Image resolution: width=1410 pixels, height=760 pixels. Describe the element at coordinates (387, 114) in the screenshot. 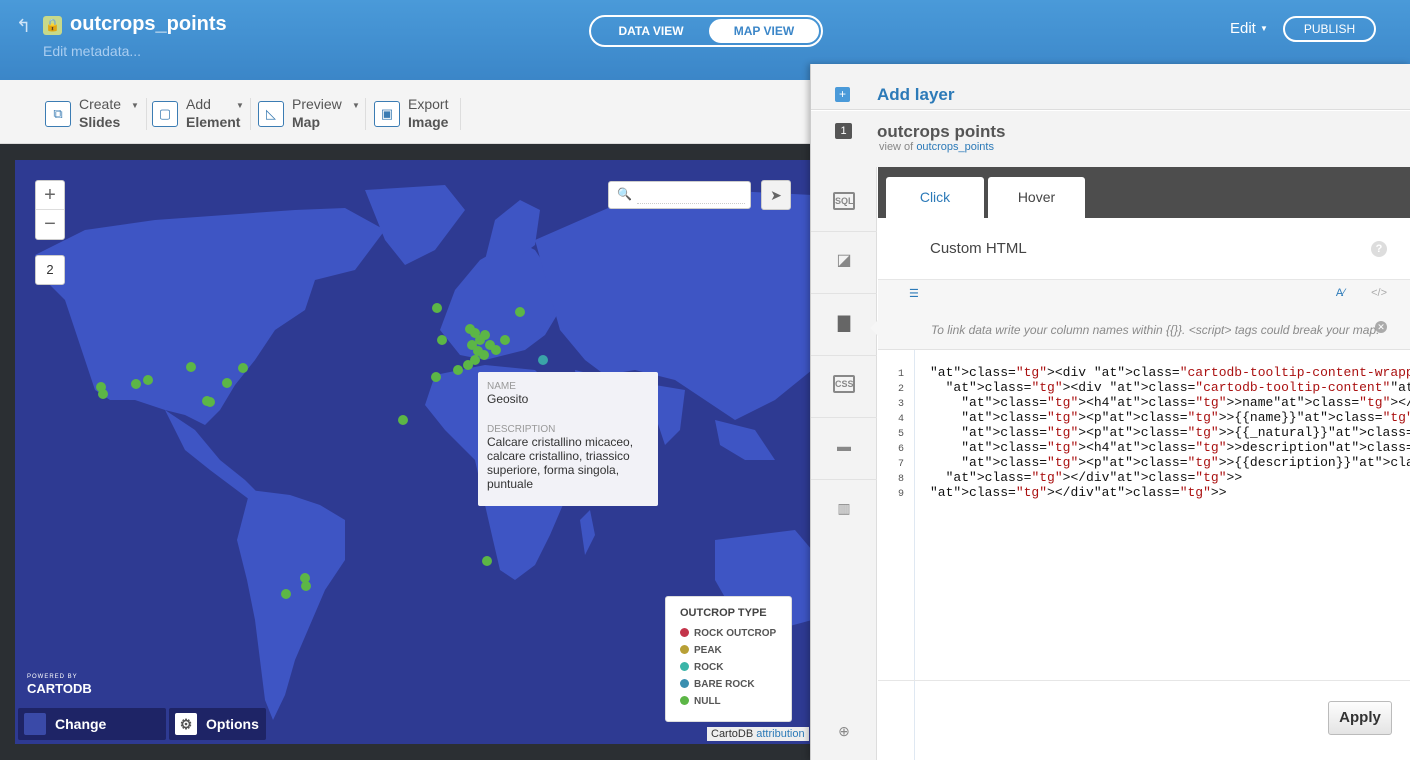

I see `image-icon: ▣` at that location.